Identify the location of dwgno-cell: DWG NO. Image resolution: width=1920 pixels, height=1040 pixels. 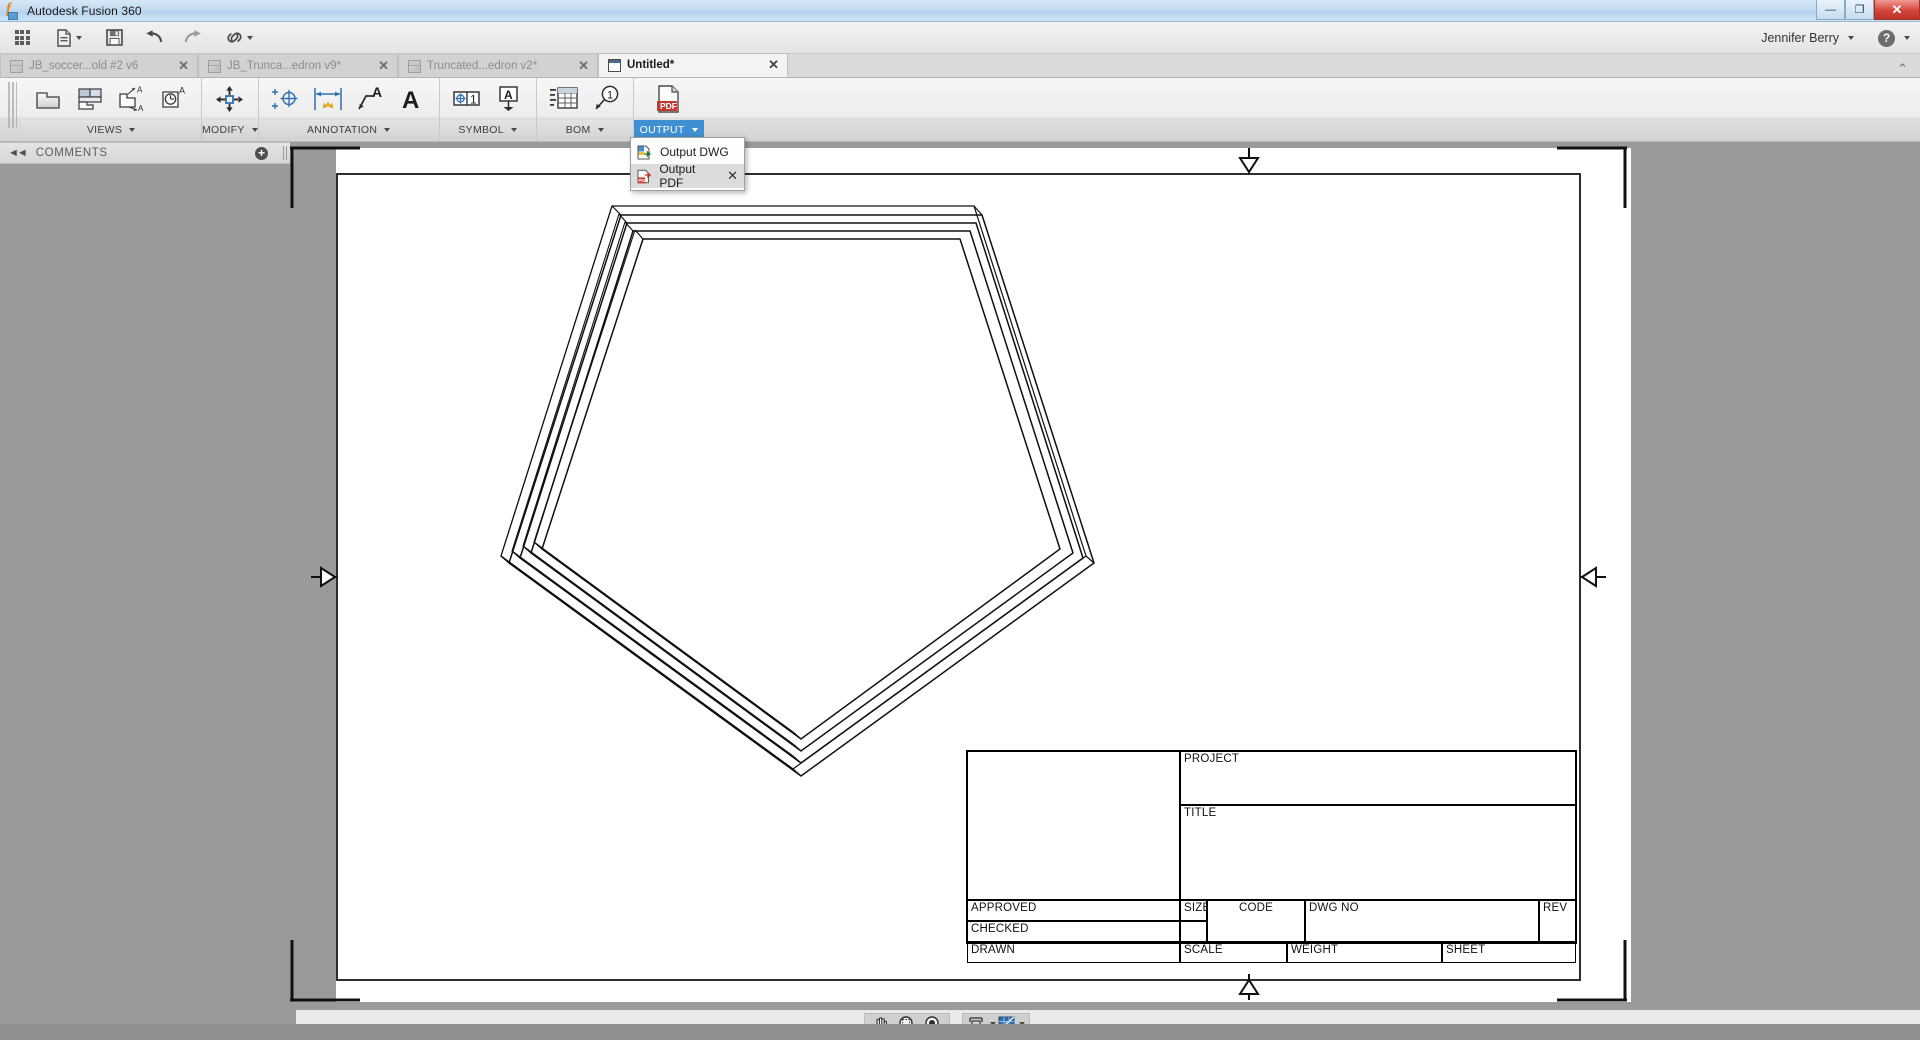
(1422, 921).